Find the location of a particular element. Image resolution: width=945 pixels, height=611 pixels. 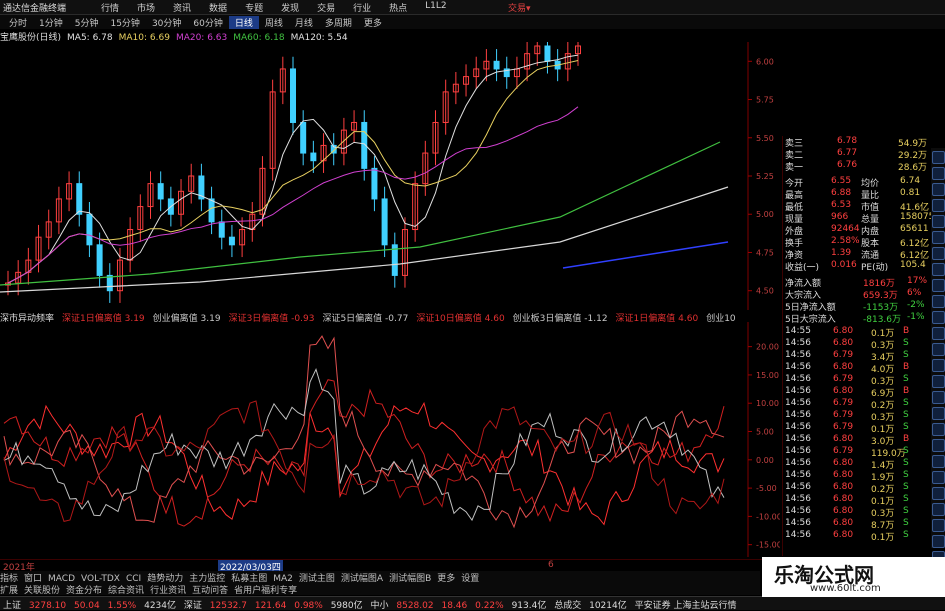

stat-value: 65611 is located at coordinates (914, 229).